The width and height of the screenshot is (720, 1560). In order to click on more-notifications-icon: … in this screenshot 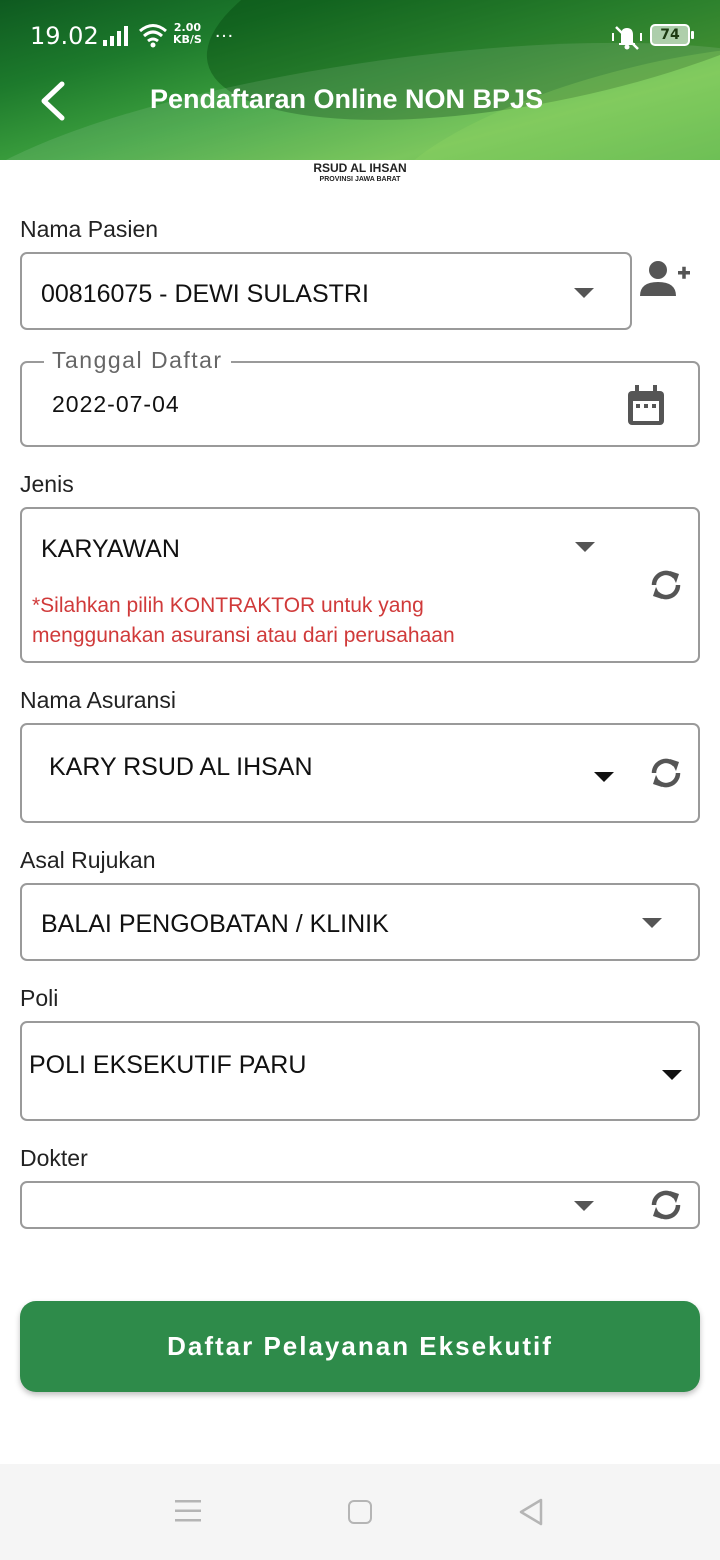, I will do `click(224, 31)`.